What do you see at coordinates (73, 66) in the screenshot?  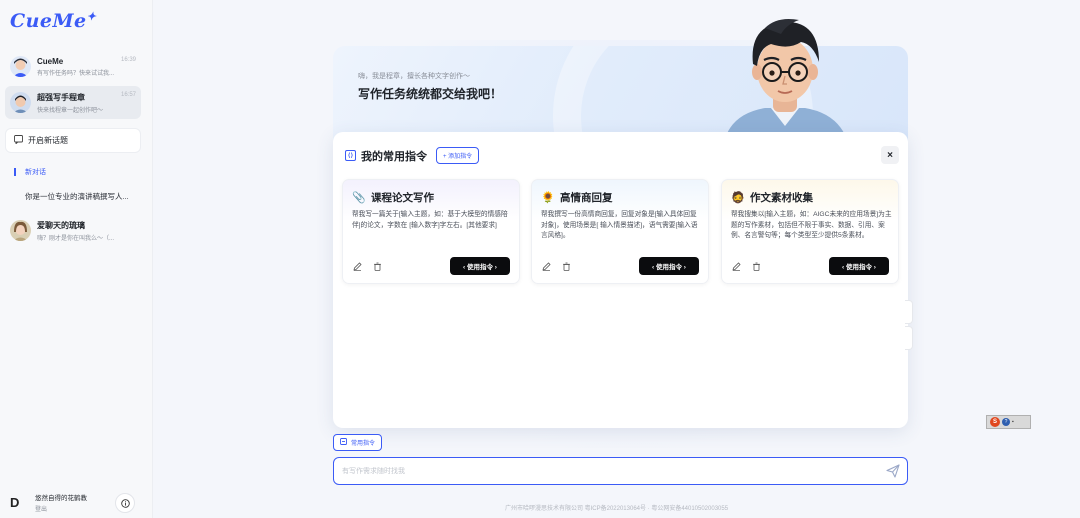 I see `conversation-item-cueme: CueMe 有写作任务吗？快来试试我... 16:39` at bounding box center [73, 66].